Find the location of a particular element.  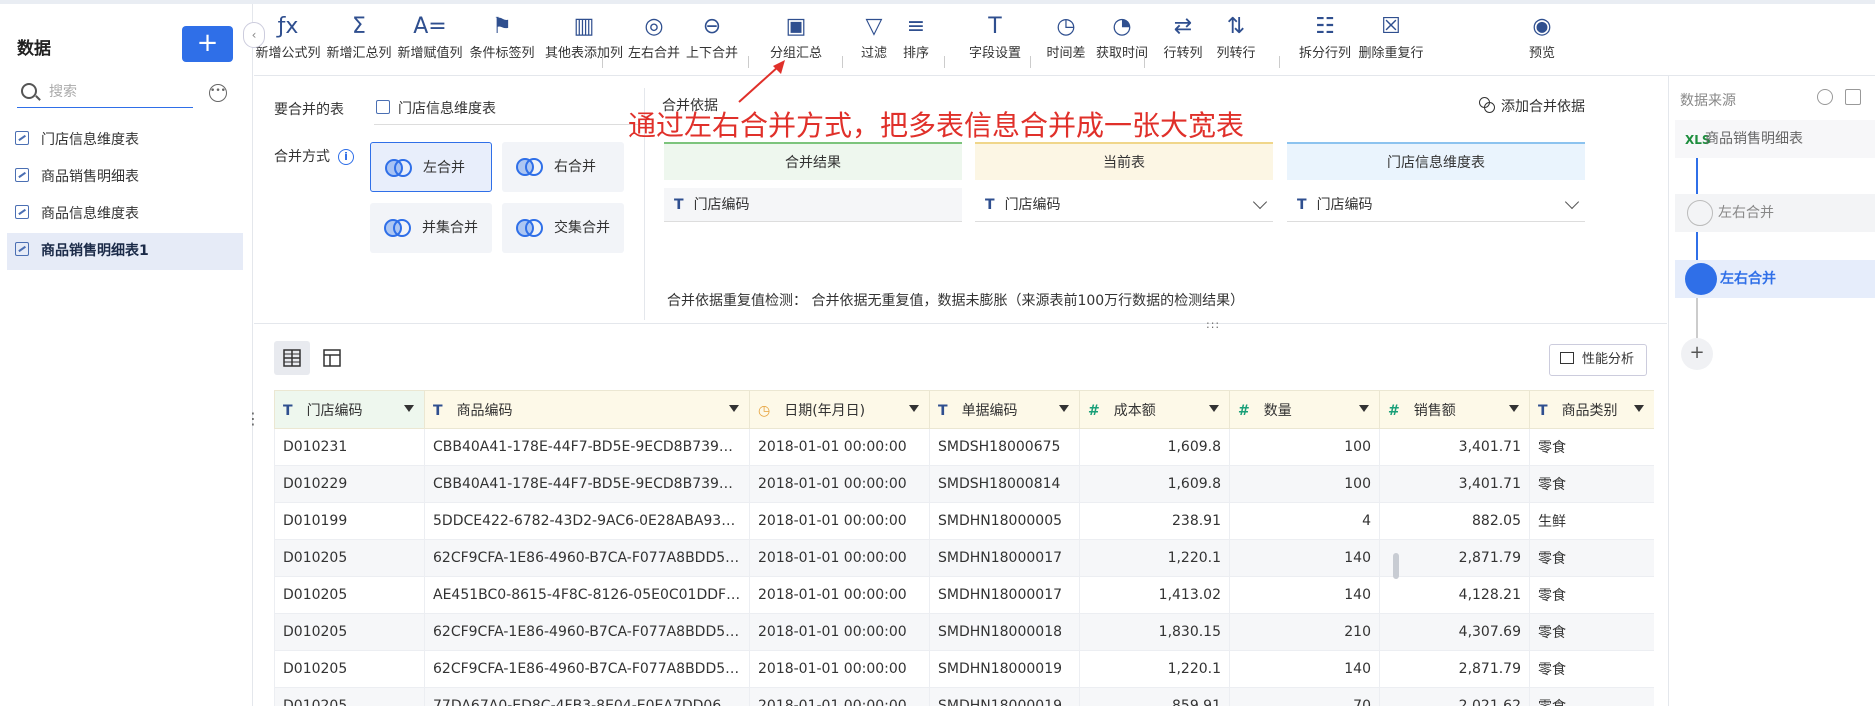

store-dim-field-select: T 门店编码 is located at coordinates (1436, 205).